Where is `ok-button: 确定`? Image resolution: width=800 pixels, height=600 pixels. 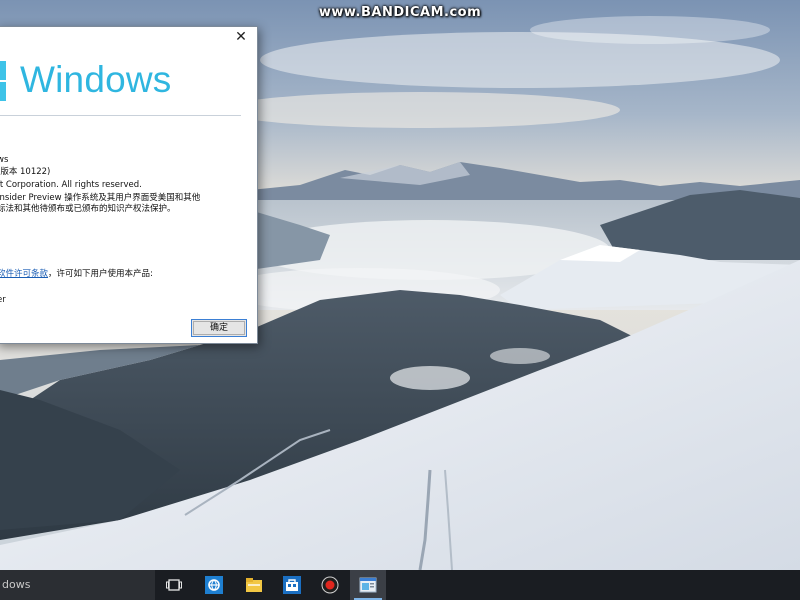 ok-button: 确定 is located at coordinates (219, 328).